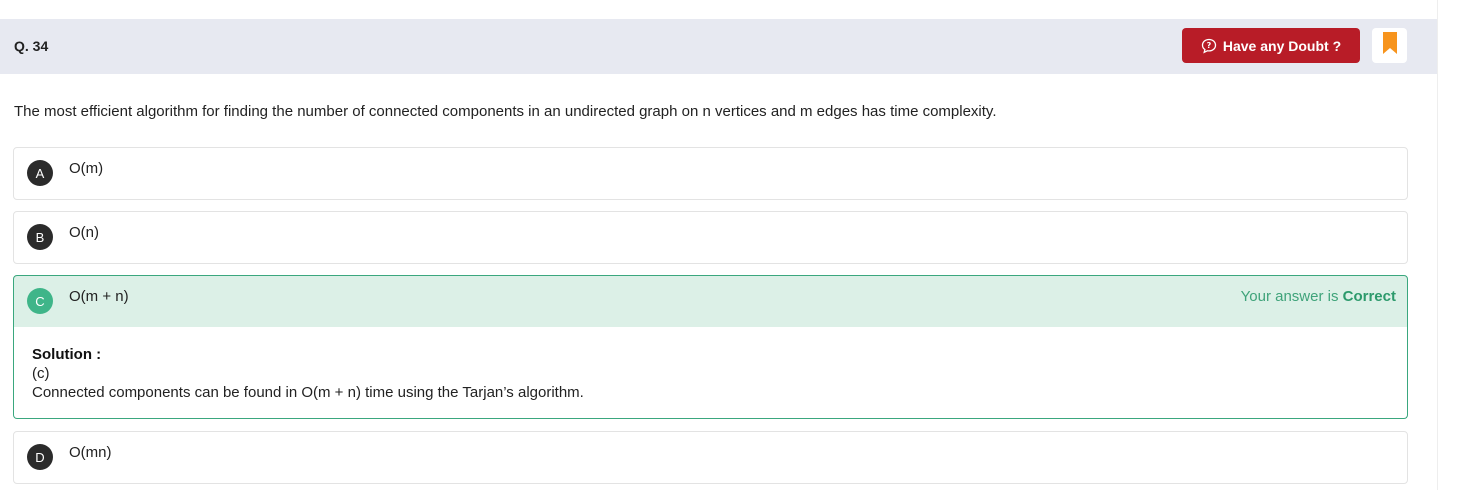 This screenshot has width=1457, height=490. What do you see at coordinates (718, 46) in the screenshot?
I see `question-header: Q. 34 ? Have any Doubt ?` at bounding box center [718, 46].